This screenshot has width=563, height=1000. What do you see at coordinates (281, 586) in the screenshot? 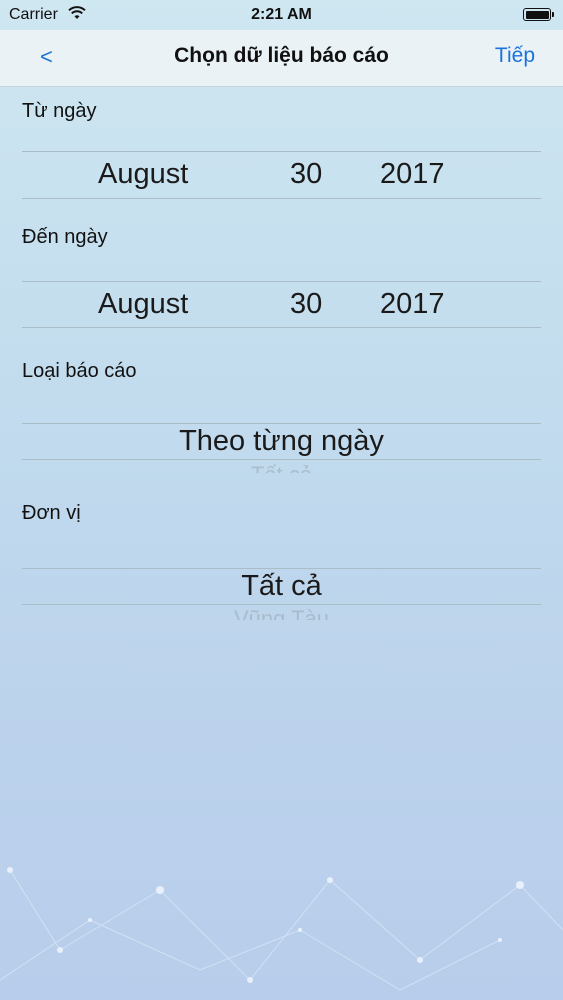
I see `unit-value: Tất cả` at bounding box center [281, 586].